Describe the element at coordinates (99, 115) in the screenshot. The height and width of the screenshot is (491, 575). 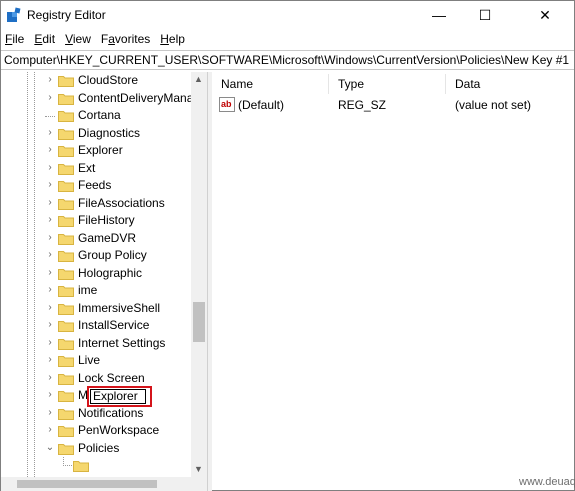
I see `tree-item-label: Cortana` at that location.